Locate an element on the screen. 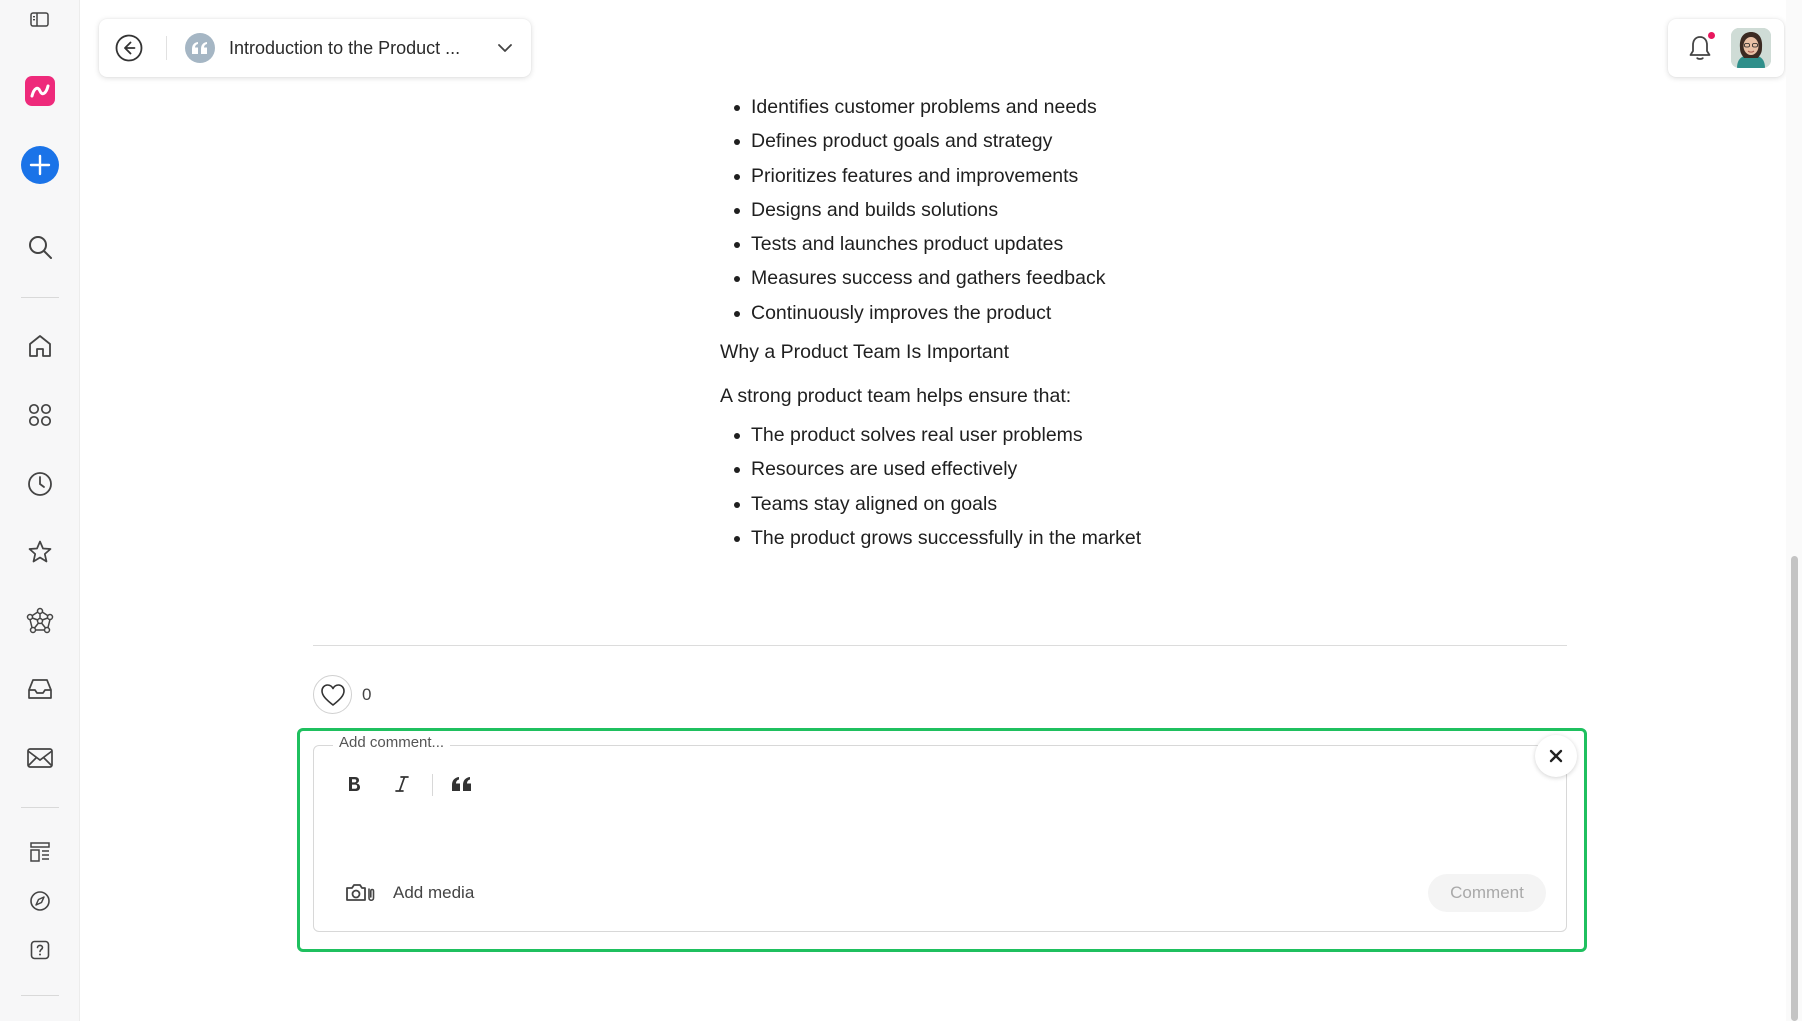 The image size is (1802, 1021). content-divider is located at coordinates (940, 645).